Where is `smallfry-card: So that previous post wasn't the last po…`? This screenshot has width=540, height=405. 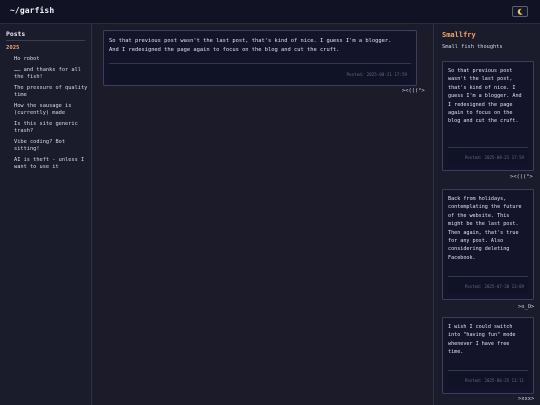
smallfry-card: So that previous post wasn't the last po… is located at coordinates (488, 116).